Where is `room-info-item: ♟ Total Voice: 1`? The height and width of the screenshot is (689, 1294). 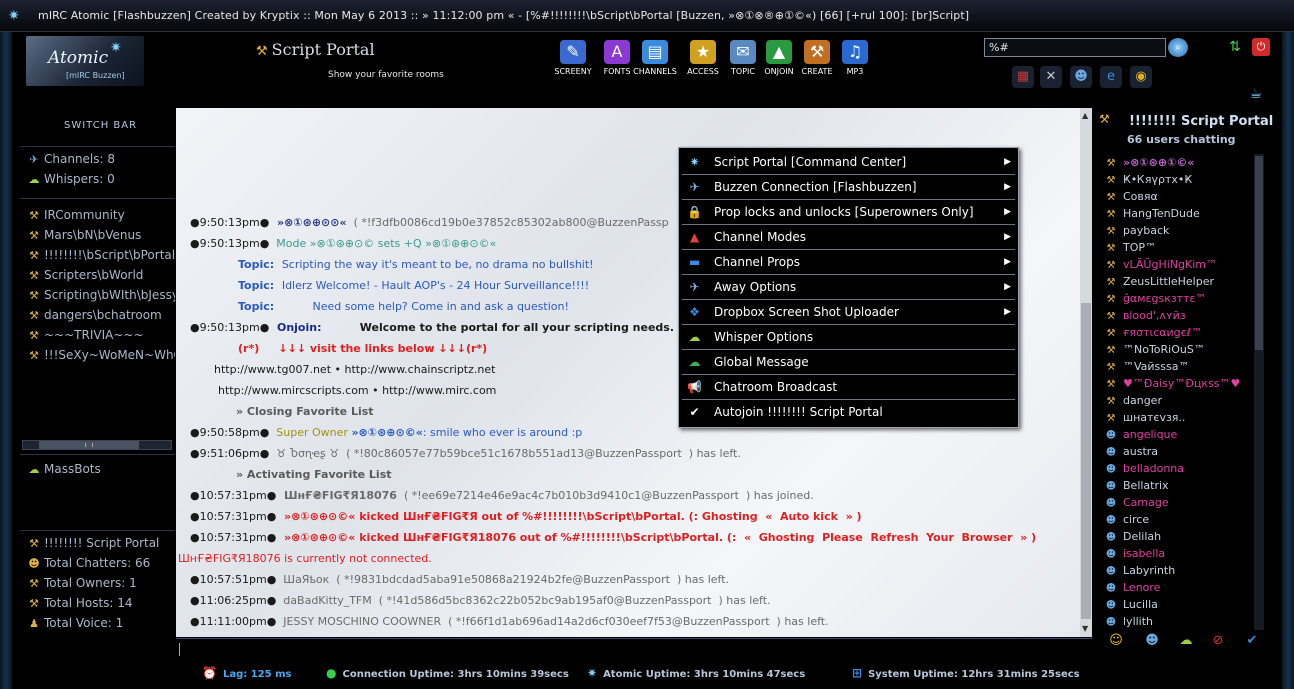 room-info-item: ♟ Total Voice: 1 is located at coordinates (97, 623).